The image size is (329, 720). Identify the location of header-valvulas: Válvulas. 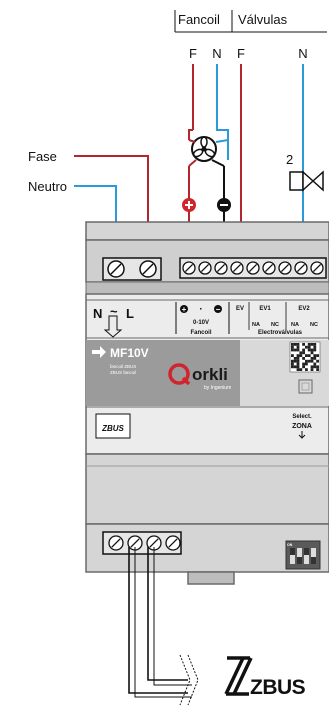
(263, 19).